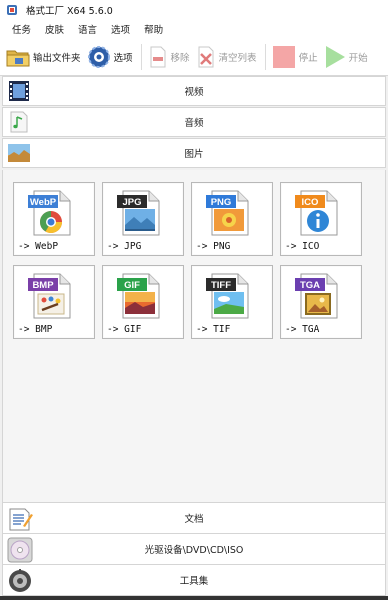 This screenshot has height=600, width=388. Describe the element at coordinates (194, 10) in the screenshot. I see `title-bar: 格式工厂 X64 5.6.0` at that location.